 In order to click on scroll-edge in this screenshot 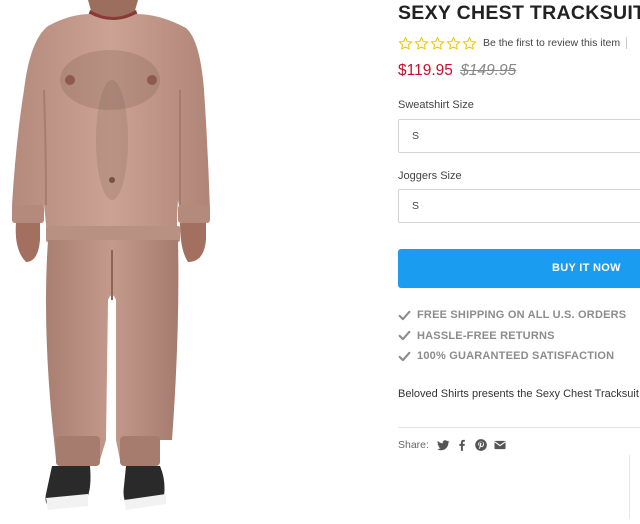, I will do `click(634, 487)`.